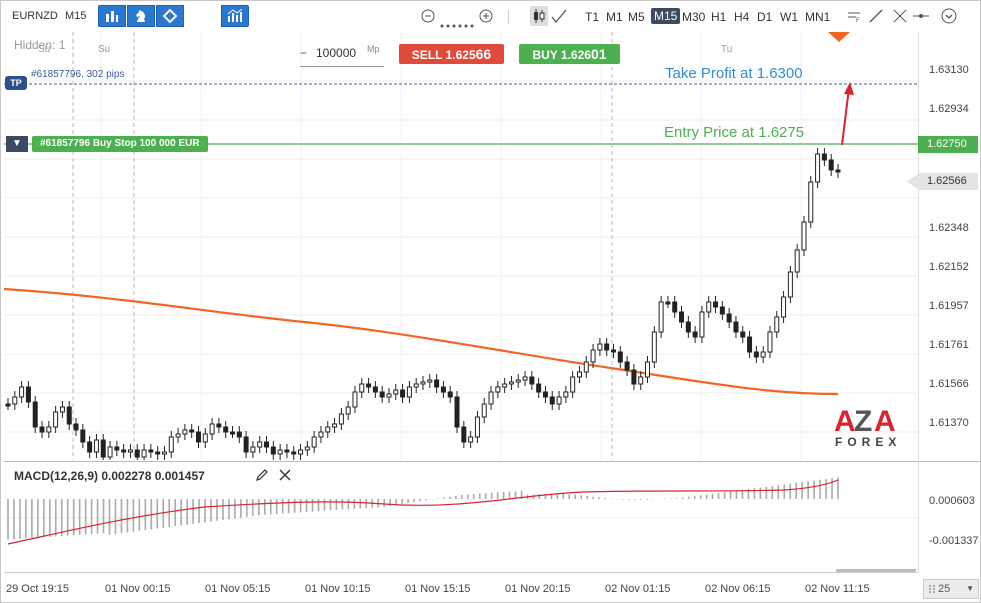 The image size is (981, 603). Describe the element at coordinates (539, 16) in the screenshot. I see `candlestick-icon` at that location.